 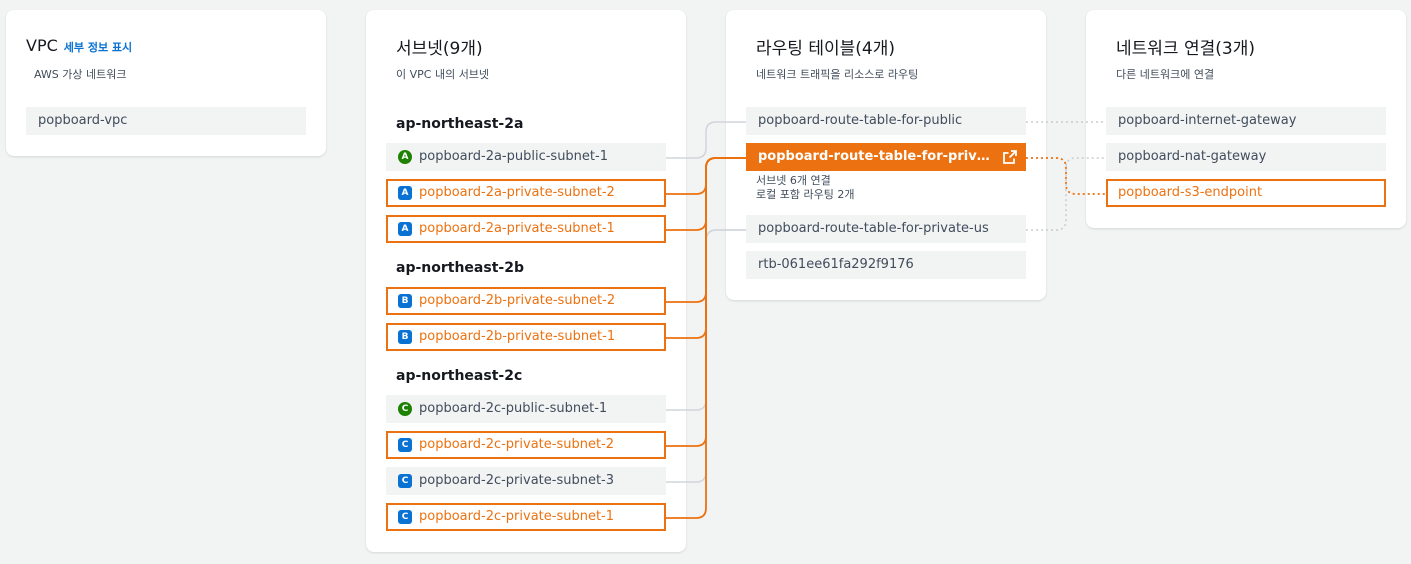 I want to click on subnet-item: B popboard-2b-private-subnet-1, so click(x=526, y=337).